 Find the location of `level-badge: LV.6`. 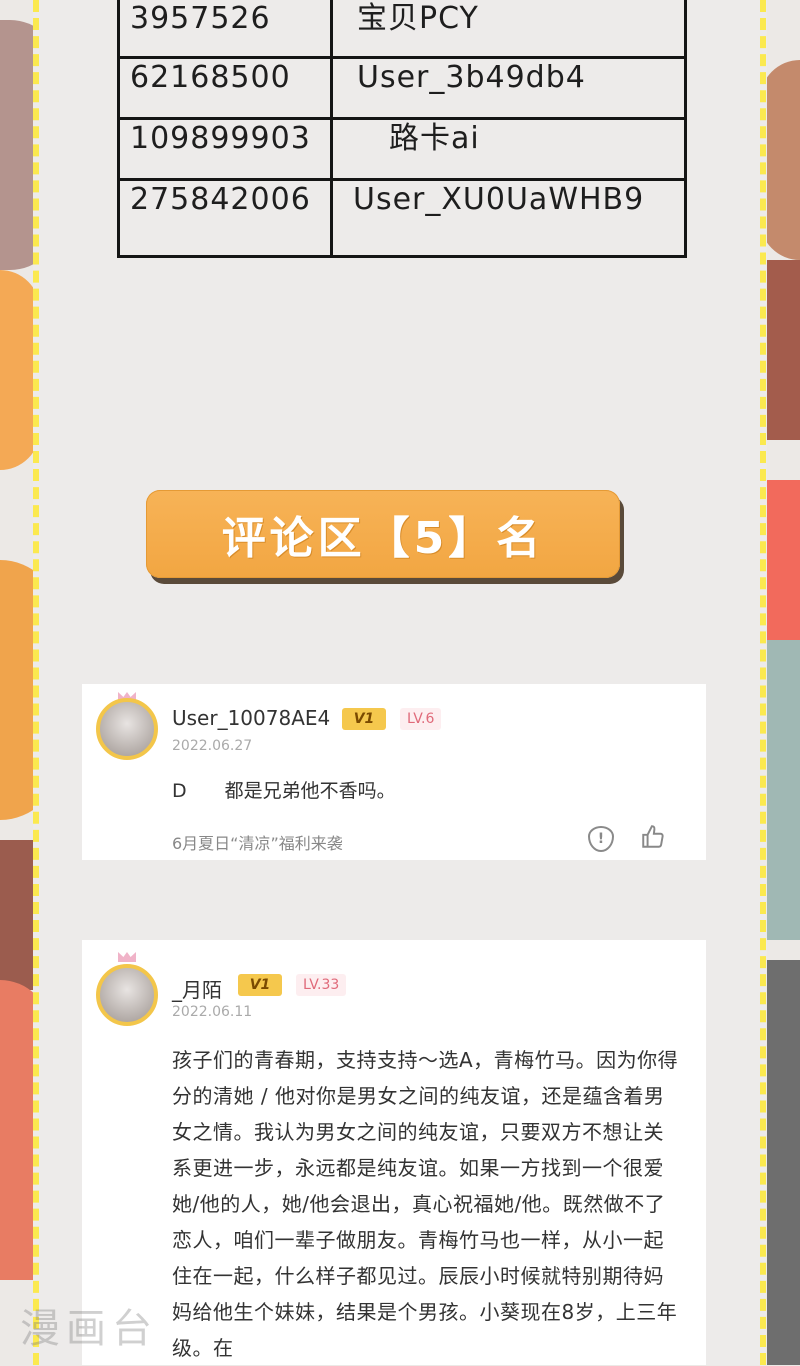

level-badge: LV.6 is located at coordinates (421, 719).